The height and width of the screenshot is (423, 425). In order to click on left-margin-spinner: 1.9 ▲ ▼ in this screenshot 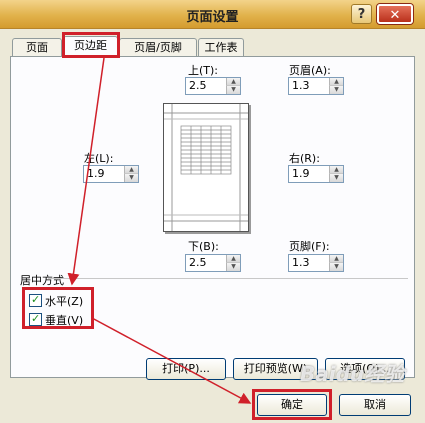, I will do `click(111, 174)`.